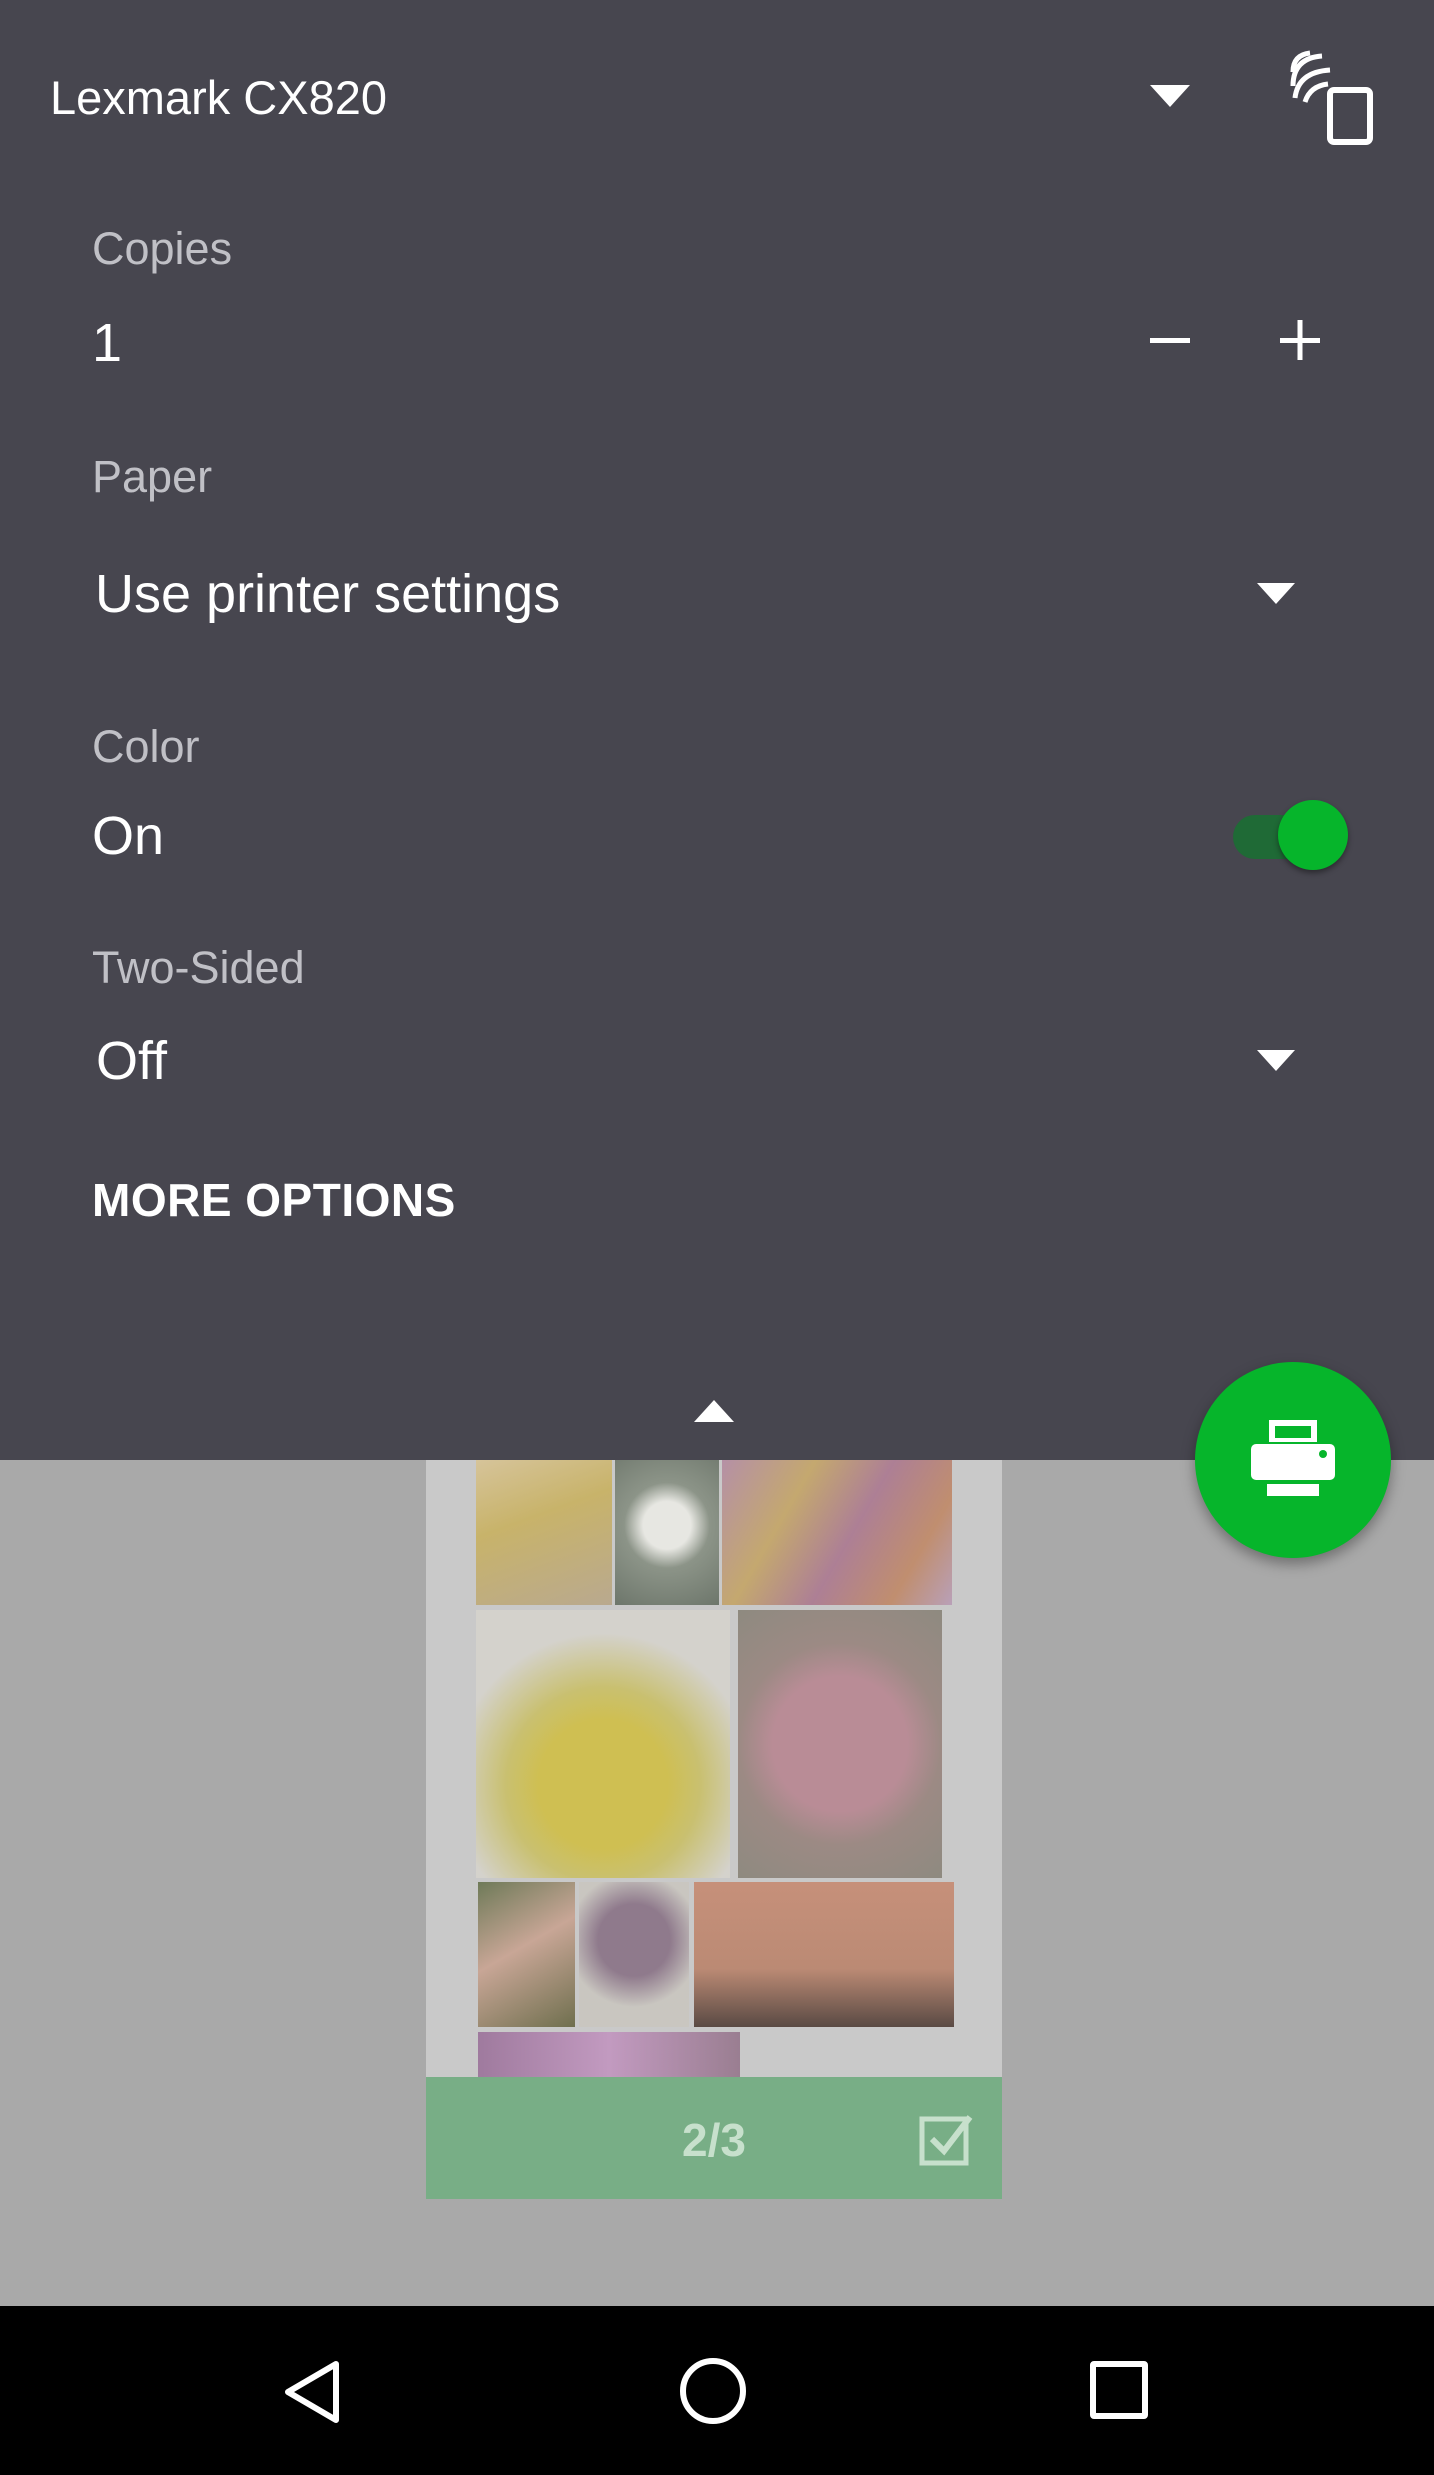 Image resolution: width=1434 pixels, height=2475 pixels. What do you see at coordinates (526, 1954) in the screenshot?
I see `photo-plumeria` at bounding box center [526, 1954].